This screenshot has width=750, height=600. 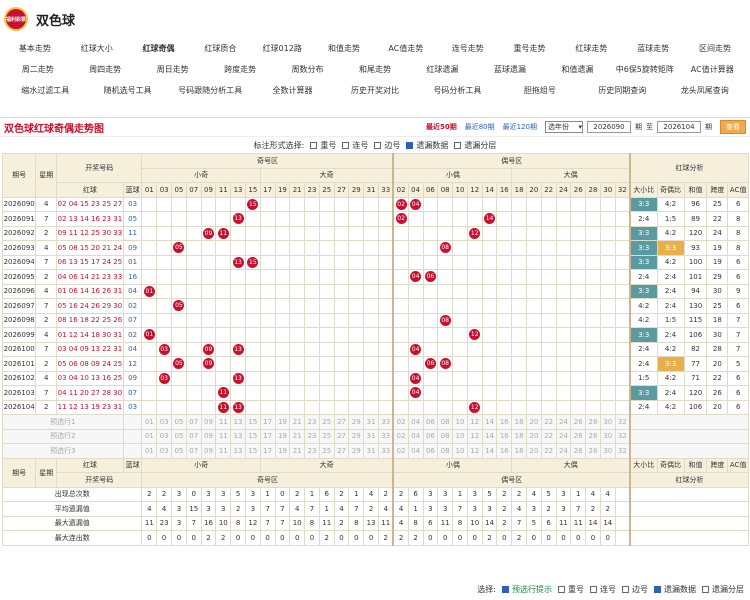 I want to click on nav-link: 和值走势, so click(x=344, y=48).